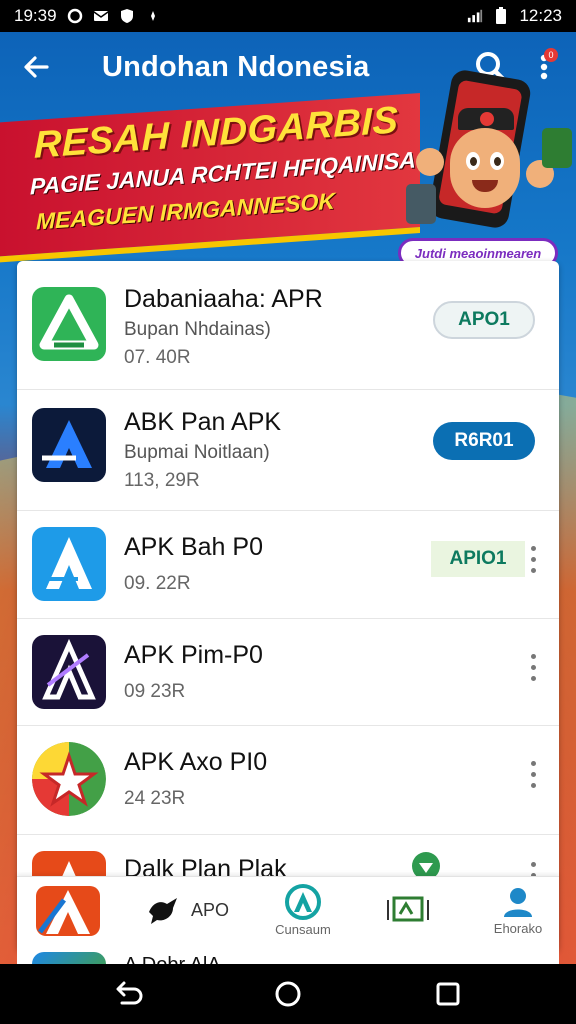 This screenshot has width=576, height=1024. Describe the element at coordinates (518, 928) in the screenshot. I see `tab-label: Ehorako` at that location.